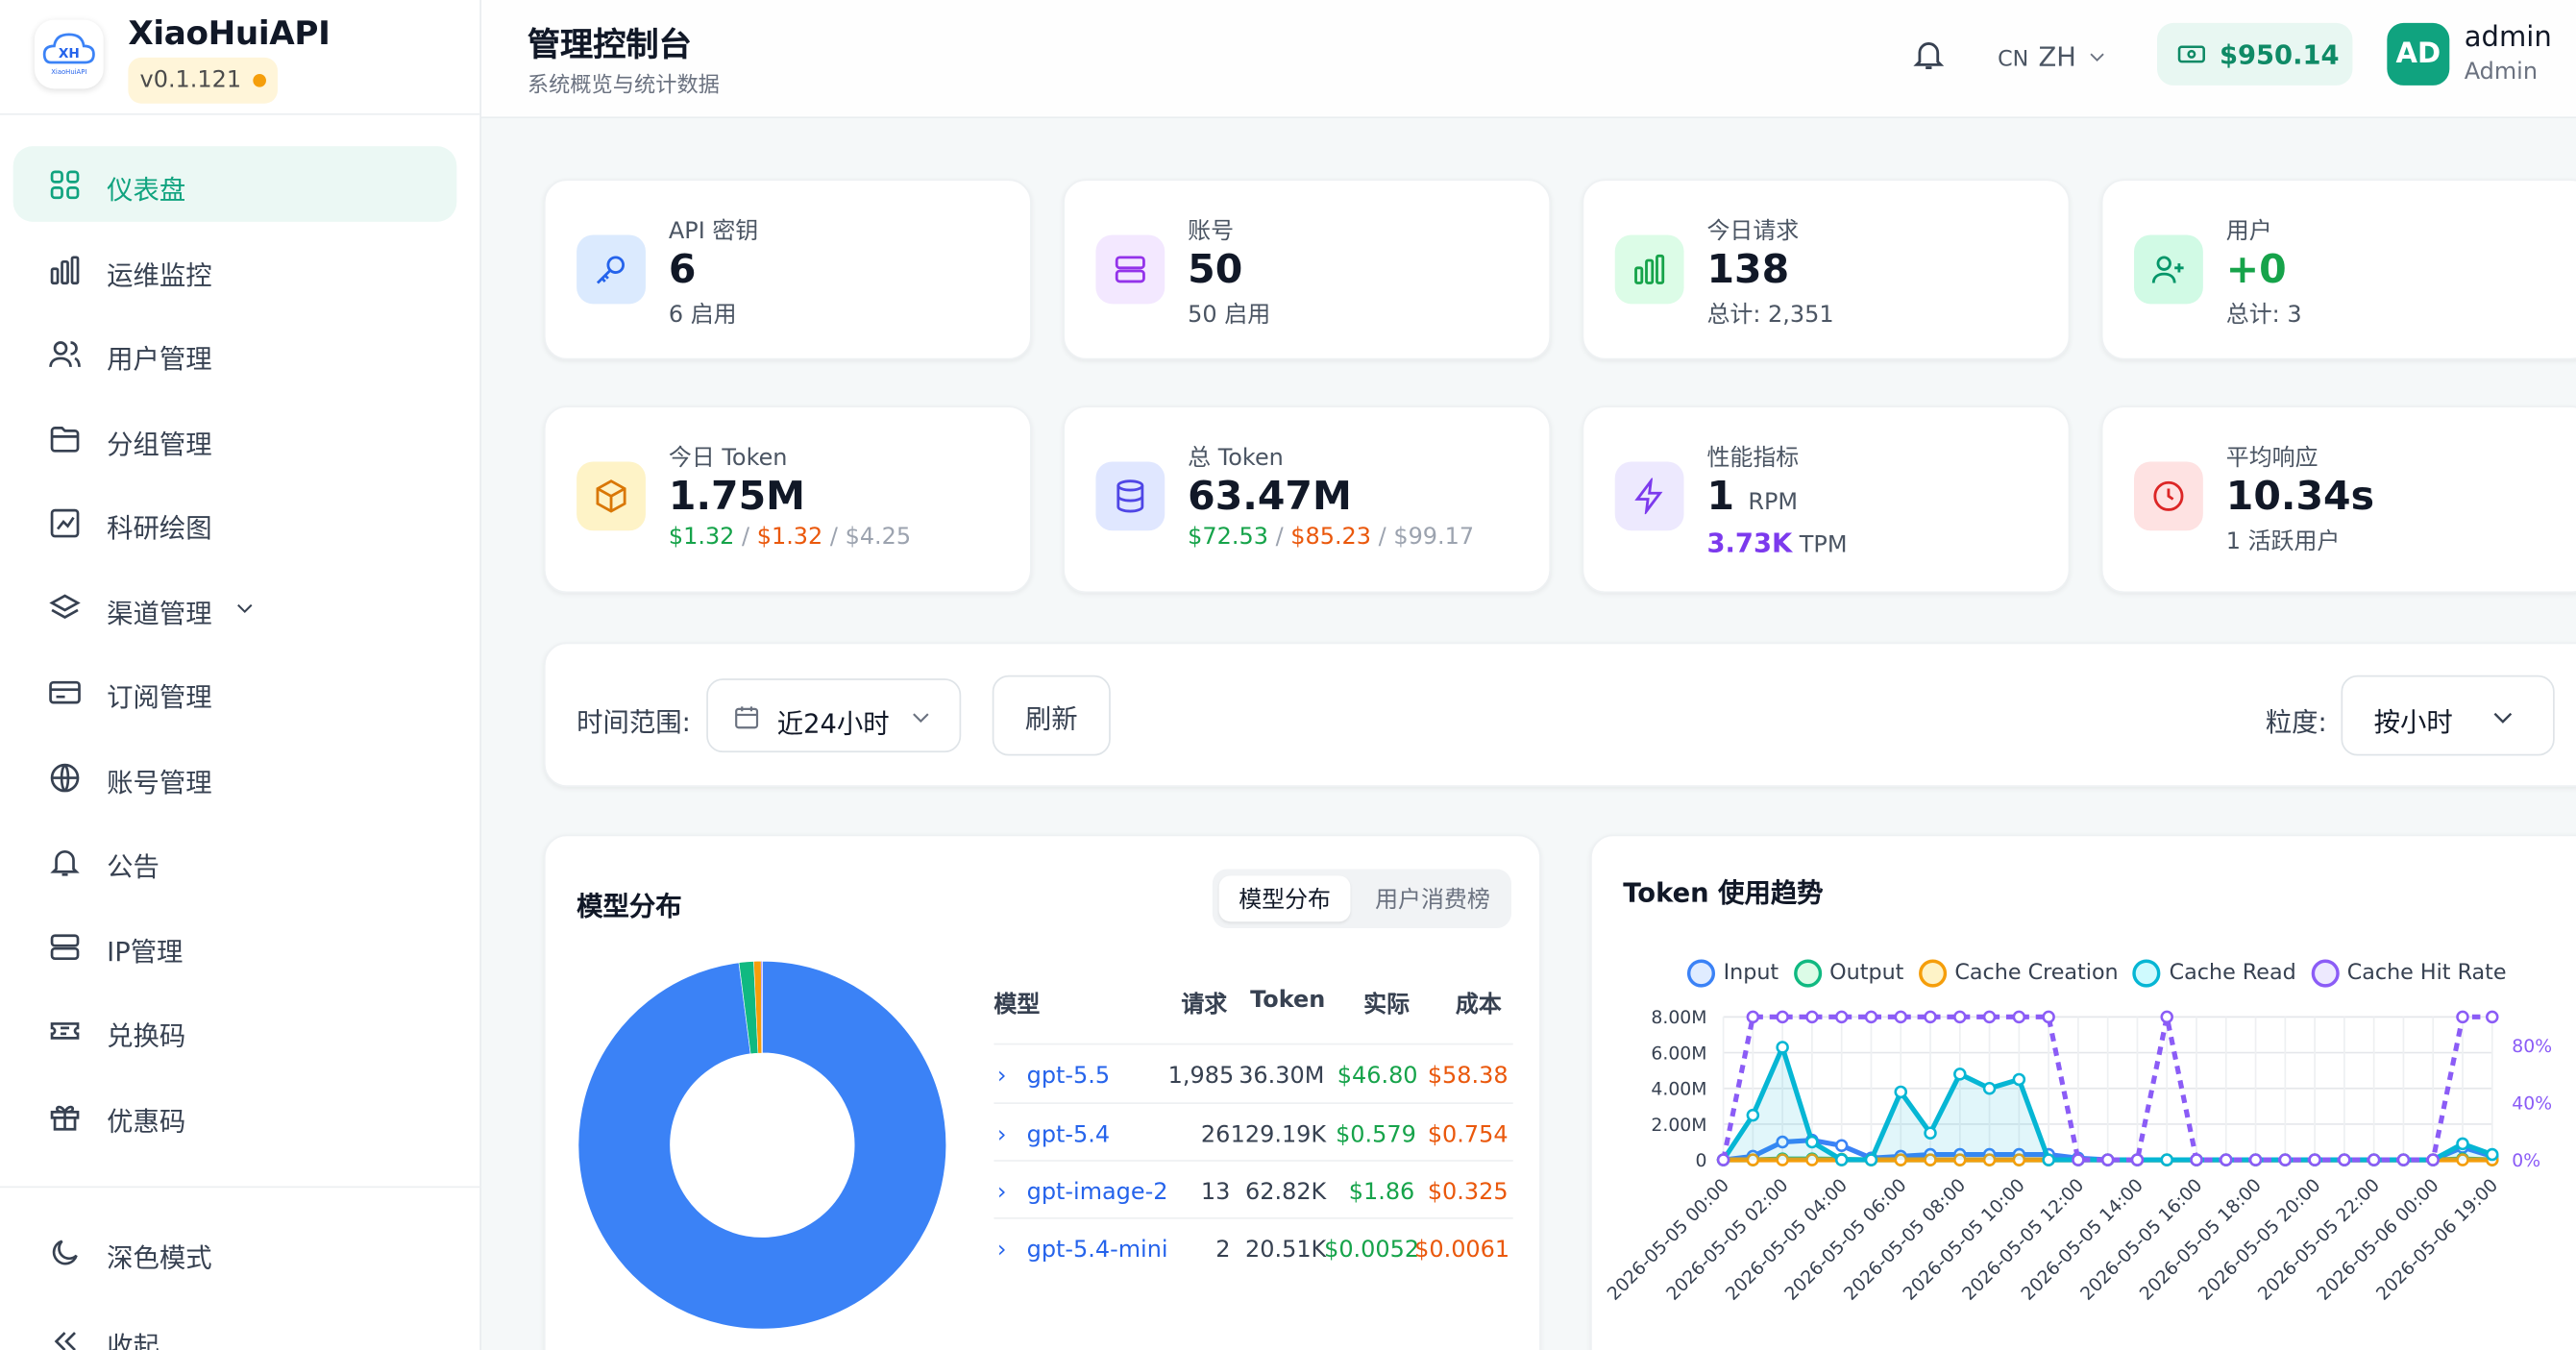 This screenshot has height=1350, width=2576. What do you see at coordinates (1069, 1076) in the screenshot?
I see `model-name: gpt-5.5` at bounding box center [1069, 1076].